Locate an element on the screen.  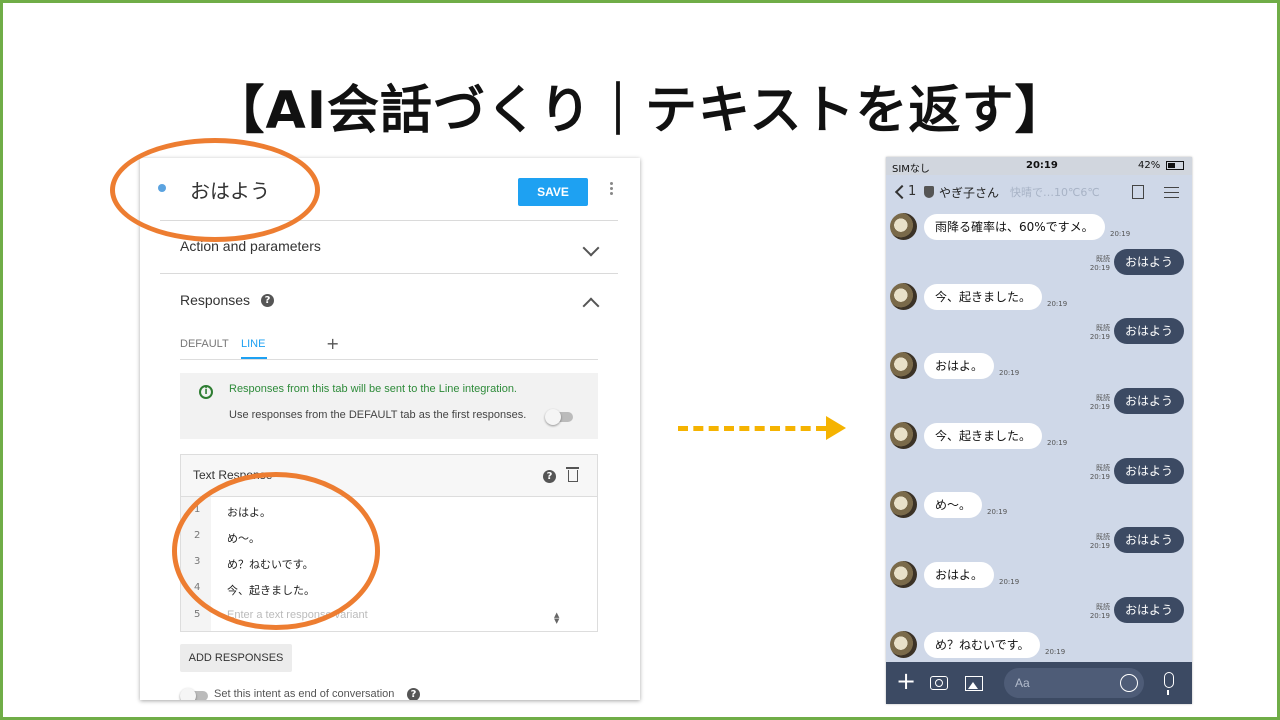
response-tabs: DEFAULT LINE + is located at coordinates (389, 347).